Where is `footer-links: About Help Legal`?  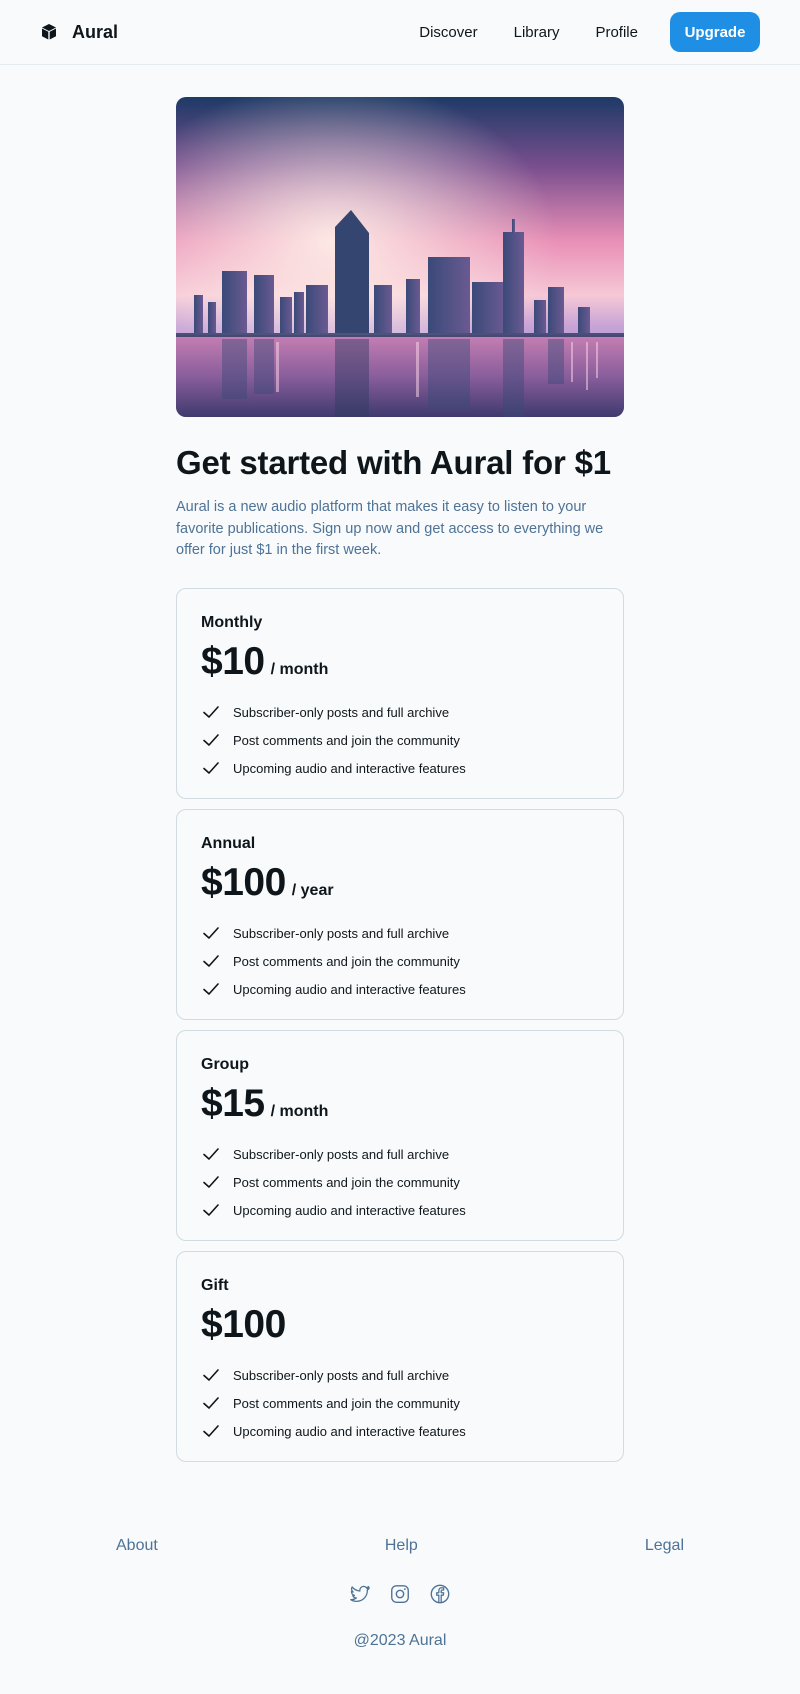 footer-links: About Help Legal is located at coordinates (400, 1546).